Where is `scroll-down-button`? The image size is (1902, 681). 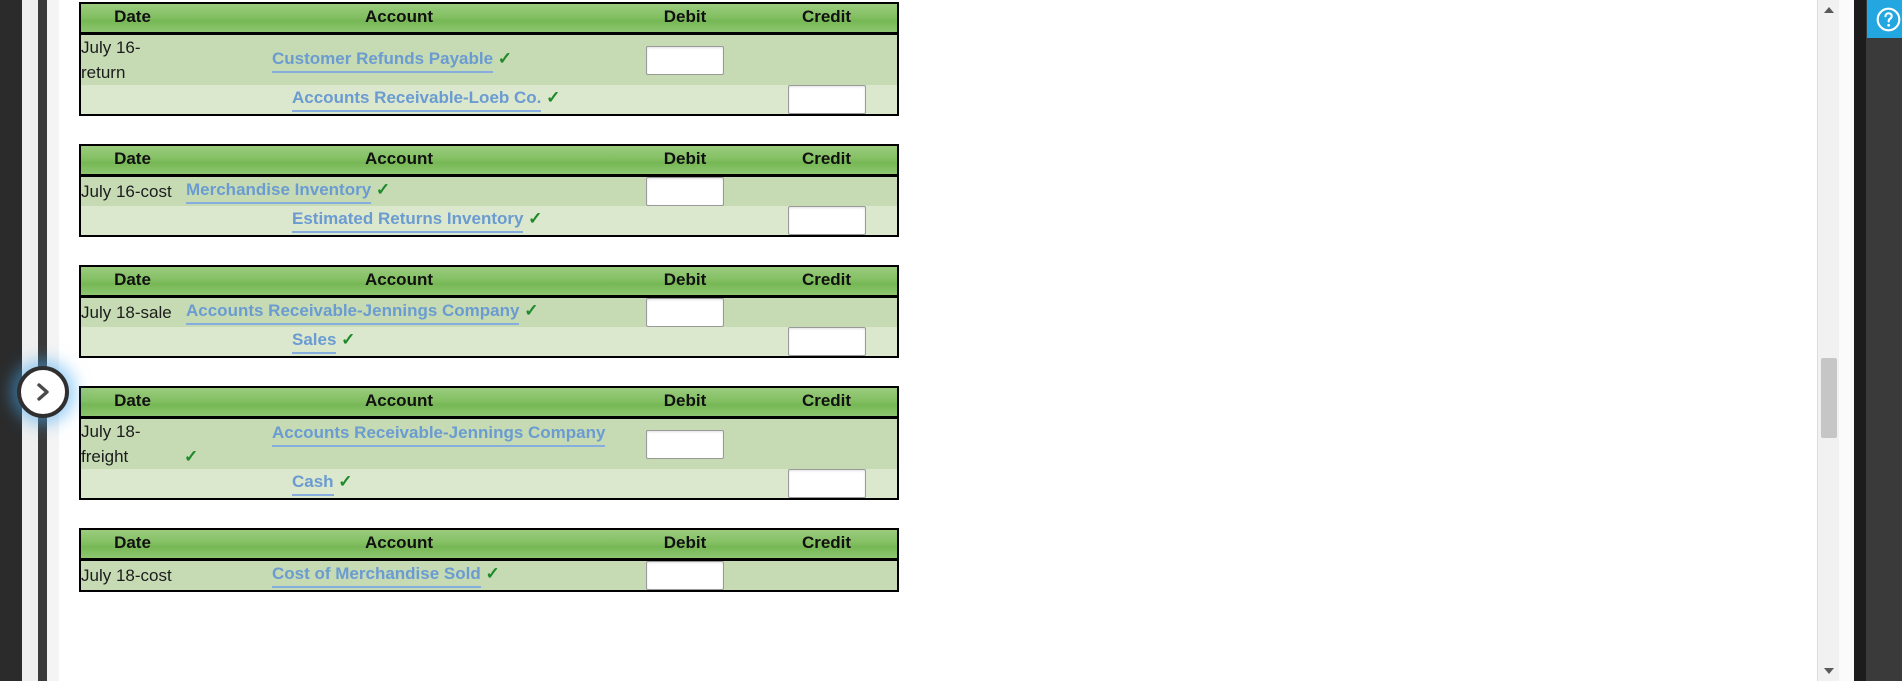
scroll-down-button is located at coordinates (1829, 671).